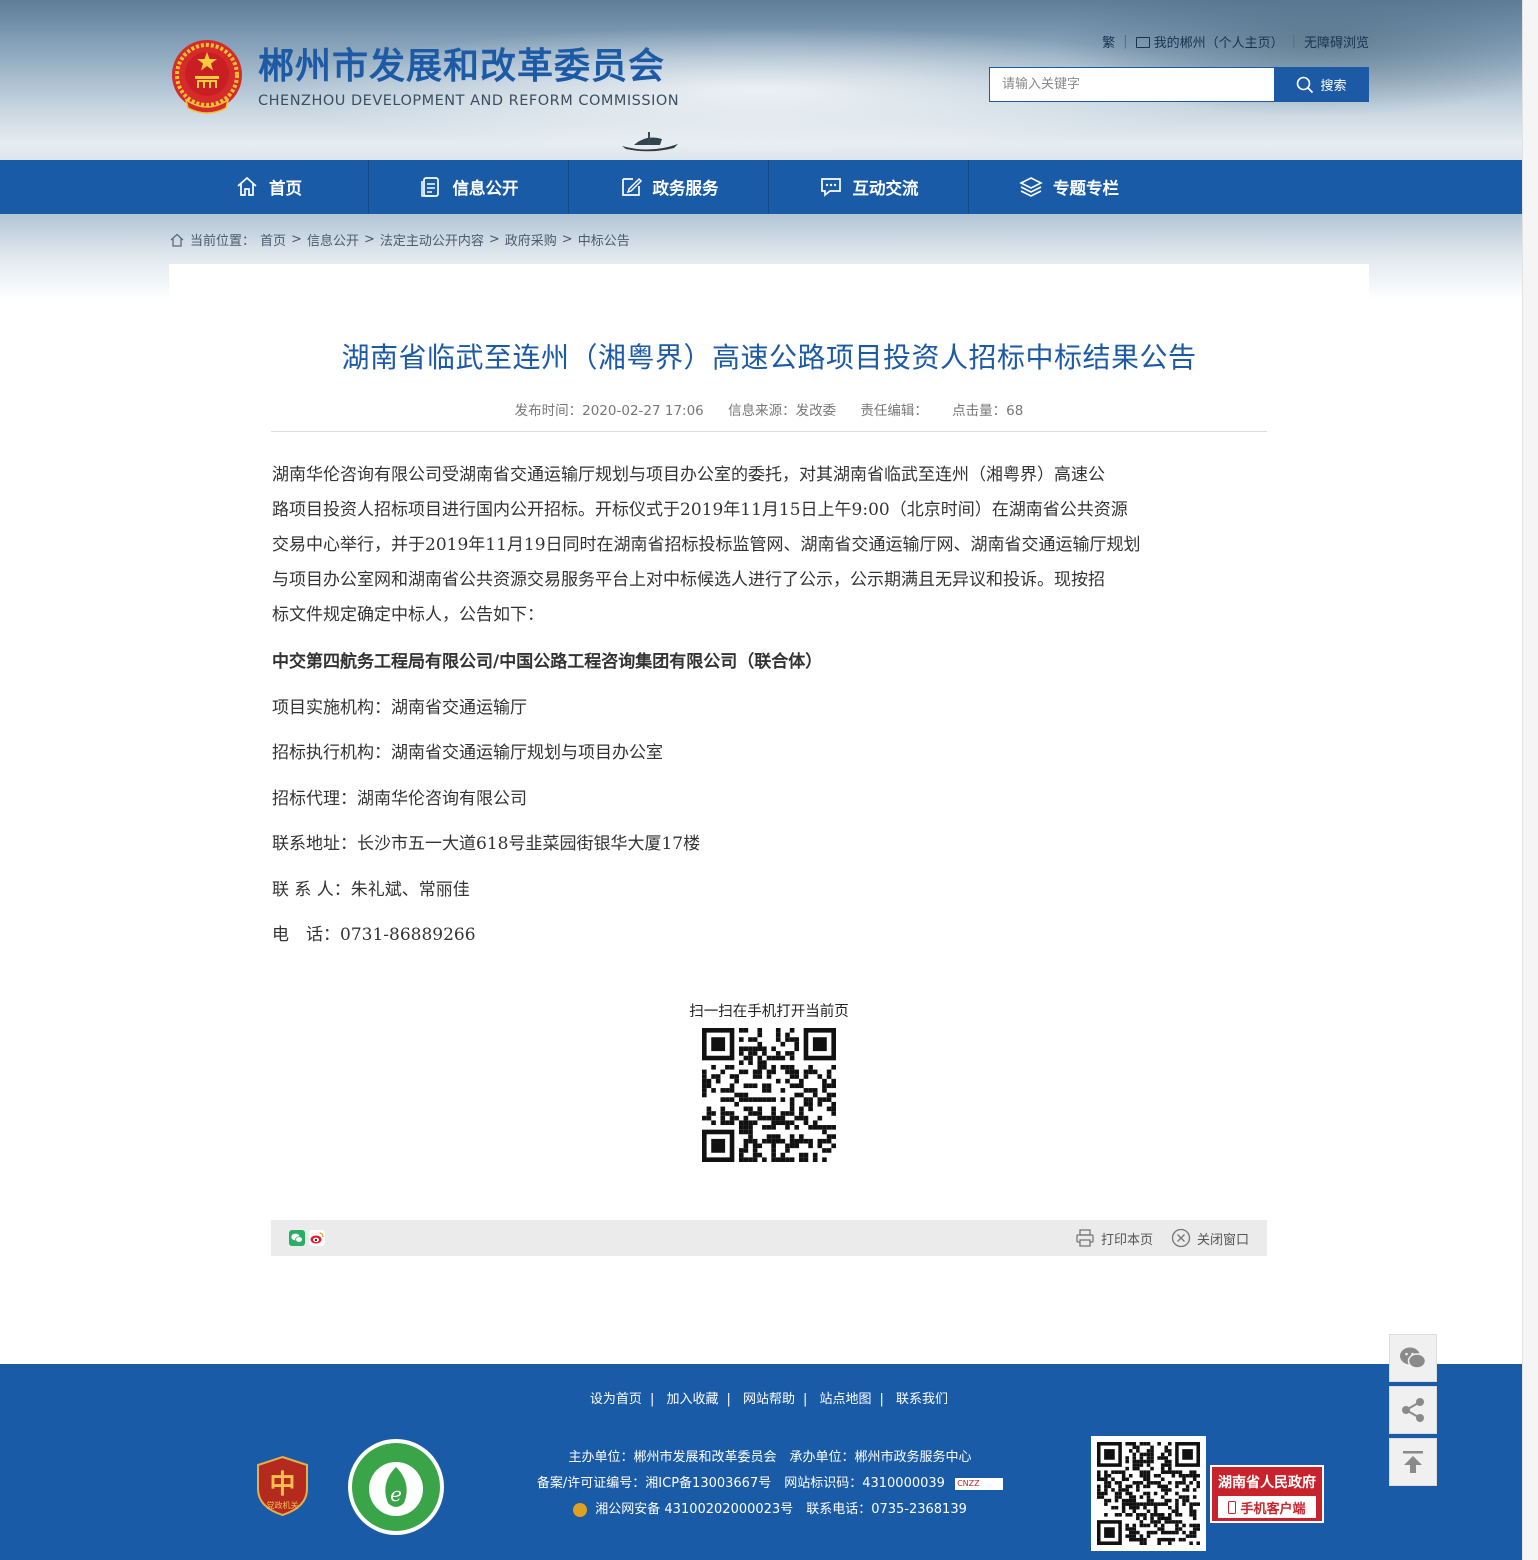  I want to click on close-icon, so click(1181, 1238).